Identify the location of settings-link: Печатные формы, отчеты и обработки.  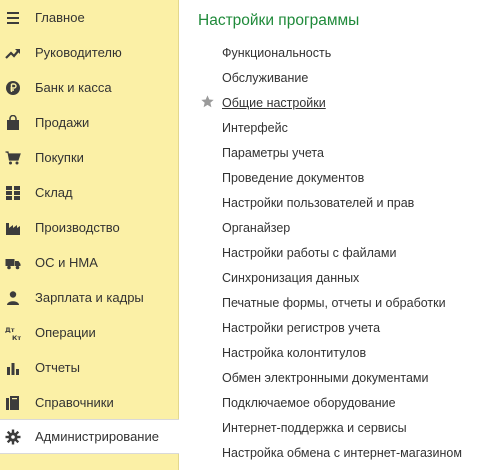
(334, 303).